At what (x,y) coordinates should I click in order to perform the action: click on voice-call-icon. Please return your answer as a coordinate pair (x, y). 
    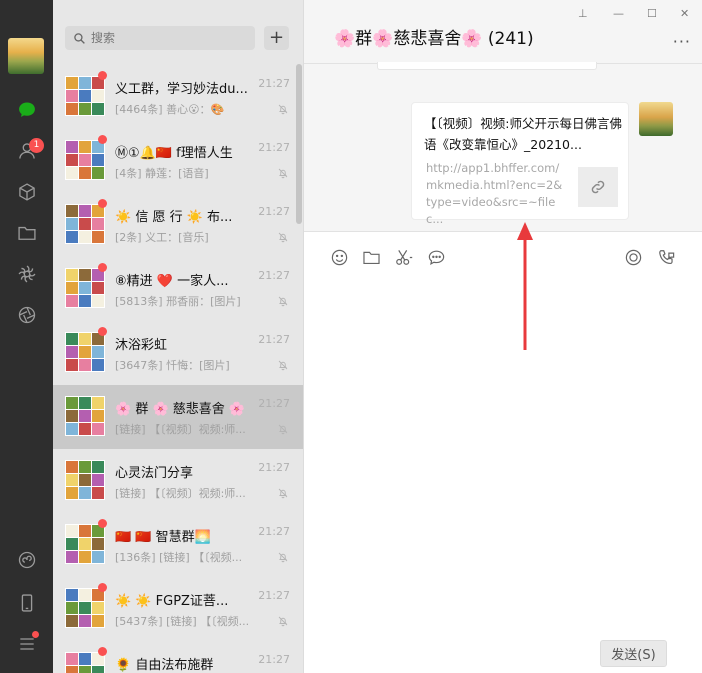
    Looking at the image, I should click on (666, 257).